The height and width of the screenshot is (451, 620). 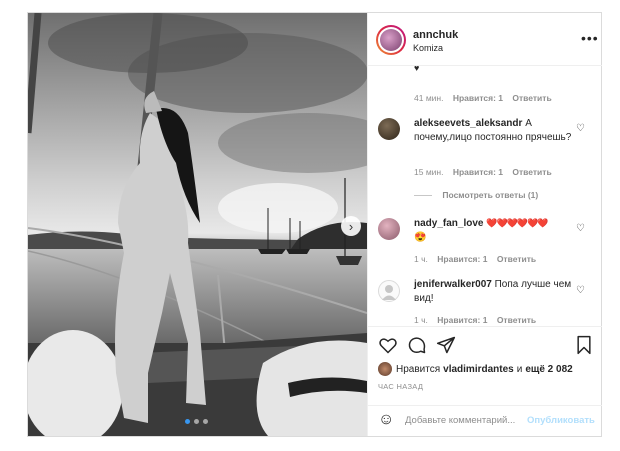 I want to click on author-username: annchuk, so click(x=435, y=35).